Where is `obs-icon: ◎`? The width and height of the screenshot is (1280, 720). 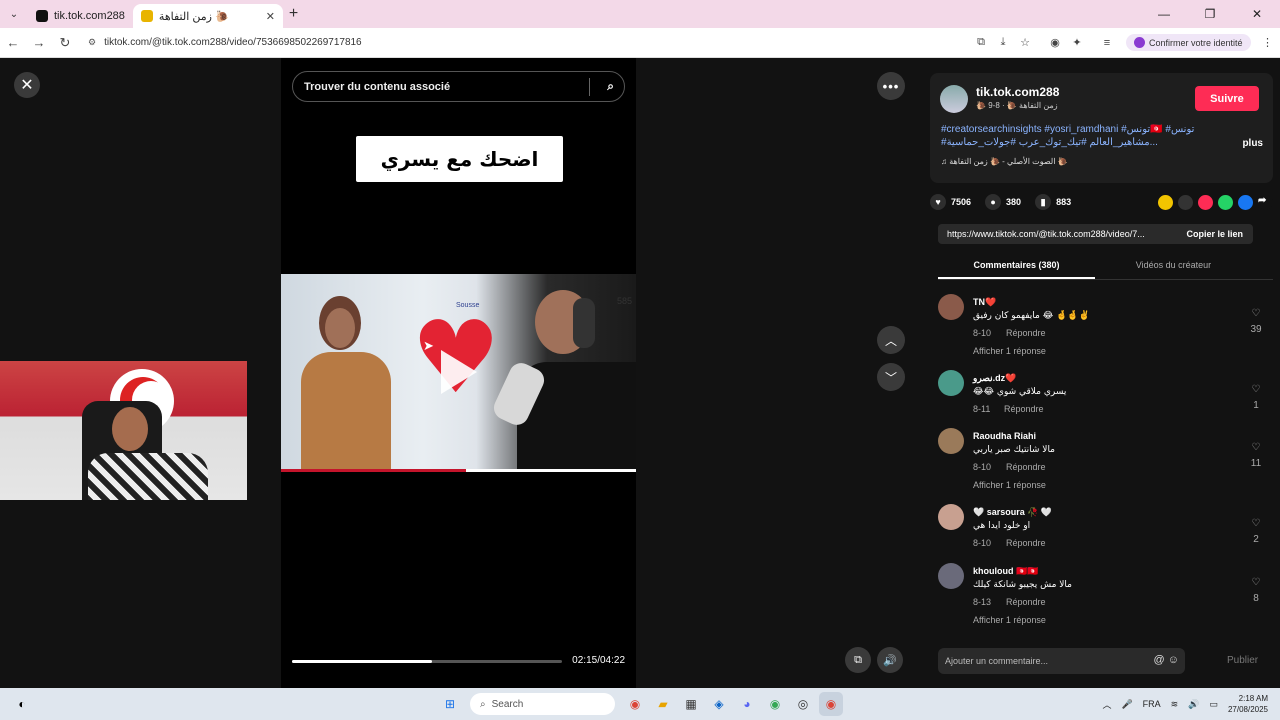
obs-icon: ◎ is located at coordinates (803, 704).